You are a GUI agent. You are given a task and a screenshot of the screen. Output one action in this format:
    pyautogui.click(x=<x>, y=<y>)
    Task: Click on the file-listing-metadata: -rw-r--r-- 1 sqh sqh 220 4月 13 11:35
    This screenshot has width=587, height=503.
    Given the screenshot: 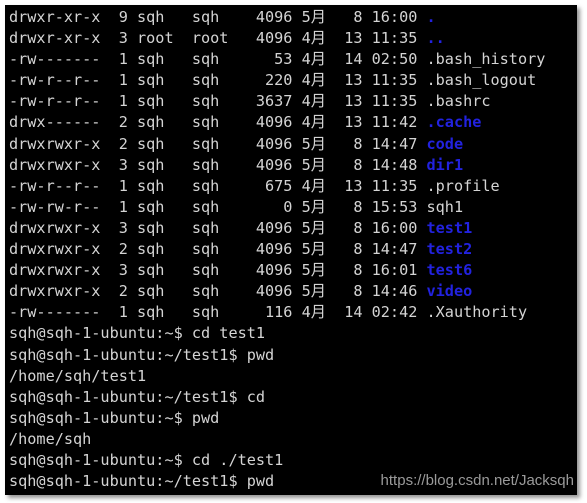 What is the action you would take?
    pyautogui.click(x=218, y=80)
    